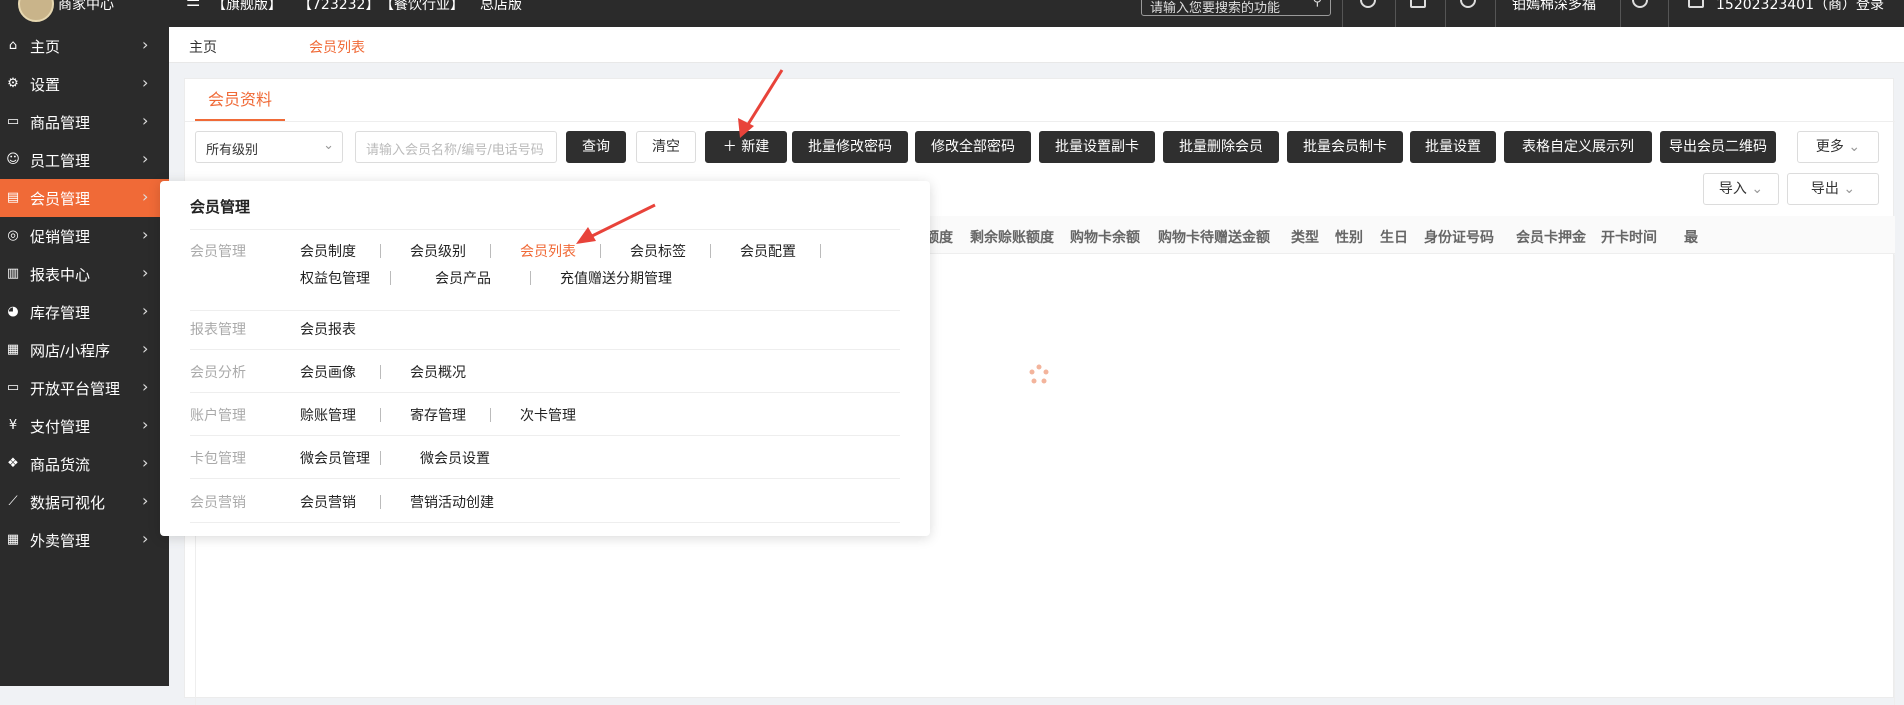  What do you see at coordinates (1578, 147) in the screenshot?
I see `custom-columns-button: 表格自定义展示列` at bounding box center [1578, 147].